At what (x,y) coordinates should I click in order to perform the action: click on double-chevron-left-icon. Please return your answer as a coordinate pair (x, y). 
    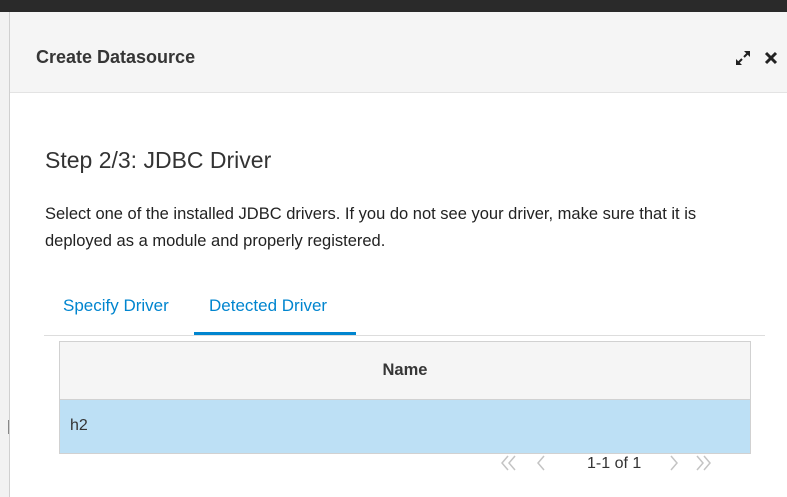
    Looking at the image, I should click on (509, 465).